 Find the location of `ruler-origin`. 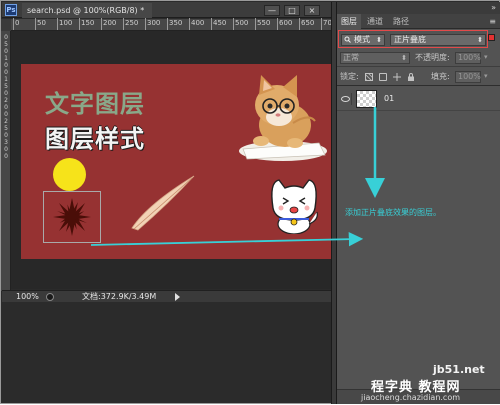

ruler-origin is located at coordinates (6, 25).